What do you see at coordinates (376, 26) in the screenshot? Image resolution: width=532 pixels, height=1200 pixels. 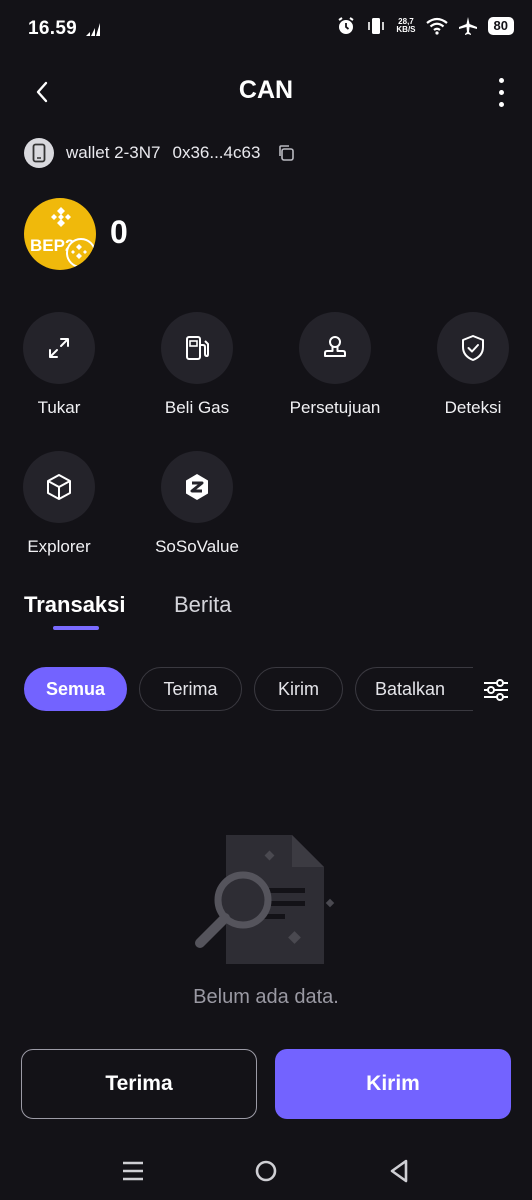 I see `vibrate-icon` at bounding box center [376, 26].